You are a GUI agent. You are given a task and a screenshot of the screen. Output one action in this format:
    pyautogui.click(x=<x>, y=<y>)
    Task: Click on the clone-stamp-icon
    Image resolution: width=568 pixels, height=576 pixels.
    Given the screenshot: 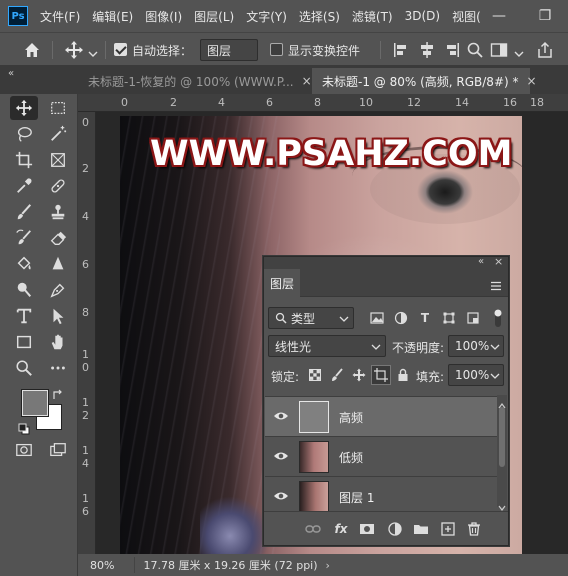 What is the action you would take?
    pyautogui.click(x=58, y=212)
    